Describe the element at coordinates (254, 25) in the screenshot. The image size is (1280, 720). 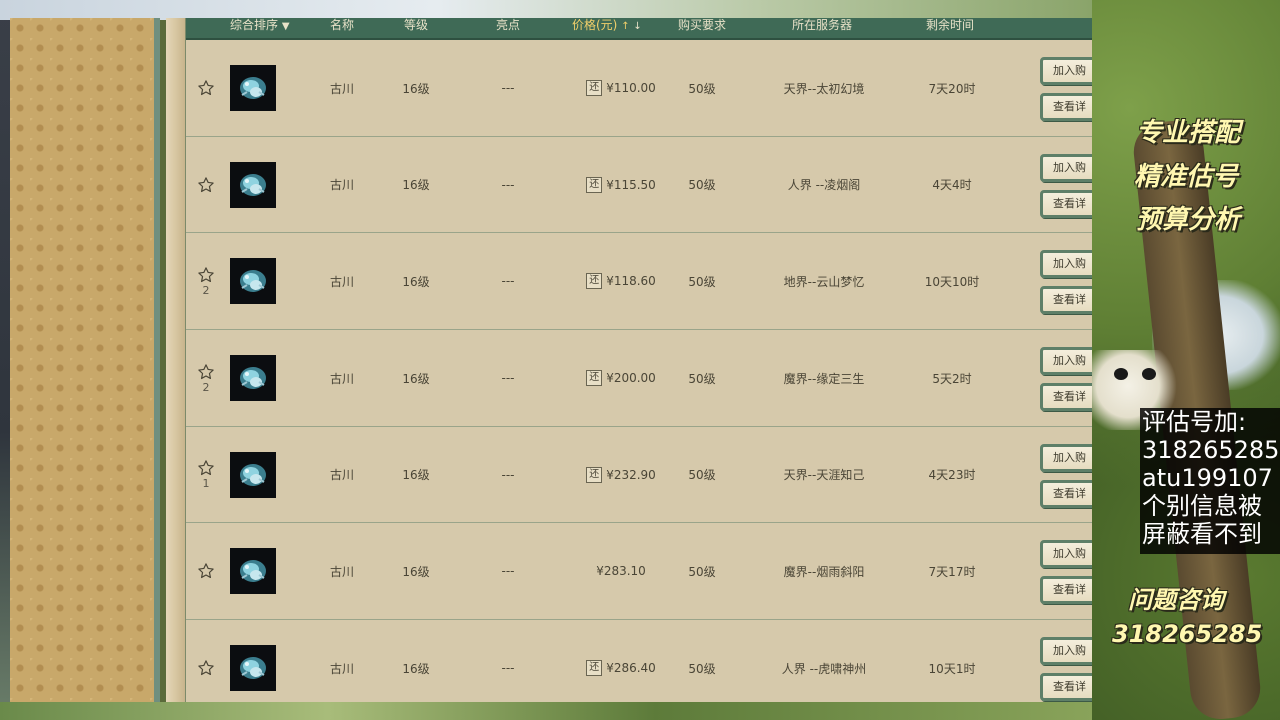
I see `sort-header-label: 综合排序` at that location.